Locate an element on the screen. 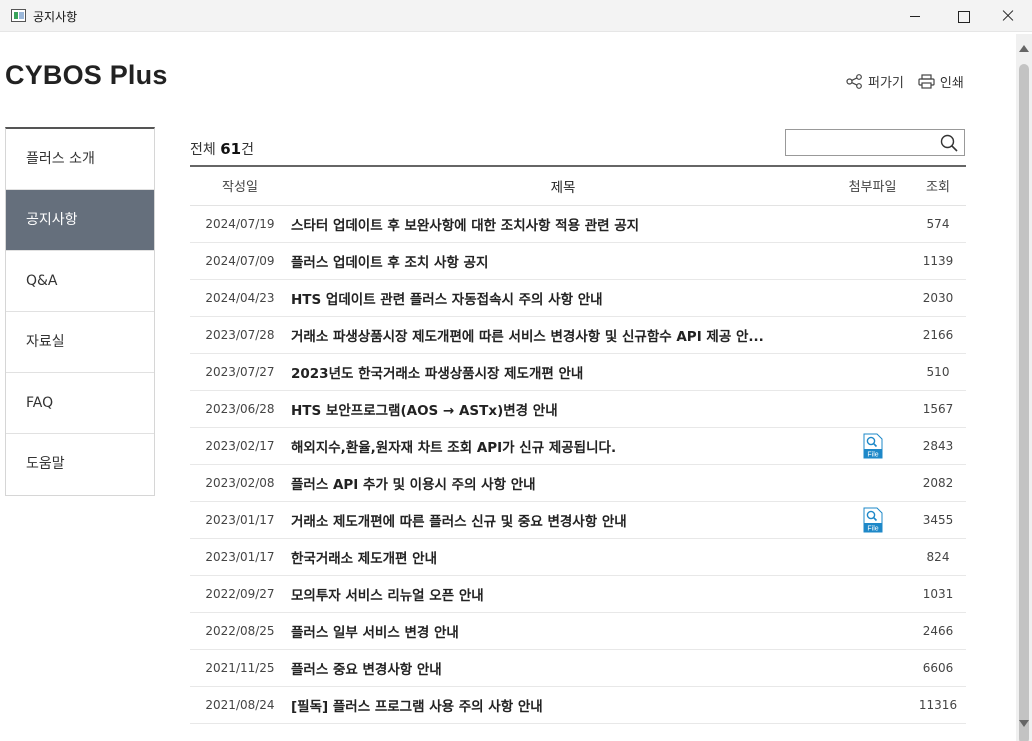 The width and height of the screenshot is (1032, 741). total-count: 전체 61건 is located at coordinates (222, 149).